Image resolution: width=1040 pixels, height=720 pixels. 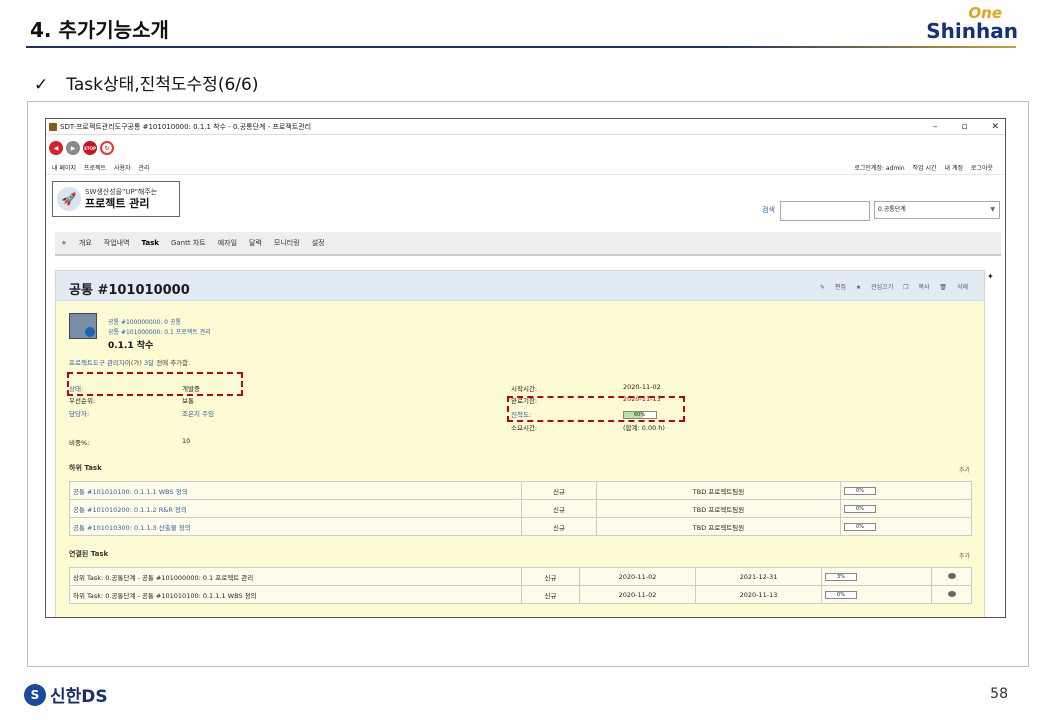 I want to click on slide-subtitle: ✓ Task상태,진척도수정(6/6), so click(x=146, y=82).